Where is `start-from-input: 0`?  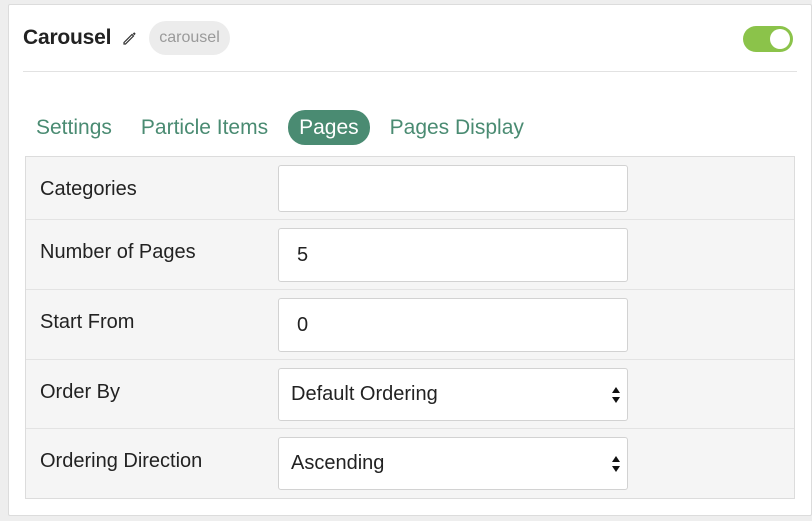
start-from-input: 0 is located at coordinates (453, 325).